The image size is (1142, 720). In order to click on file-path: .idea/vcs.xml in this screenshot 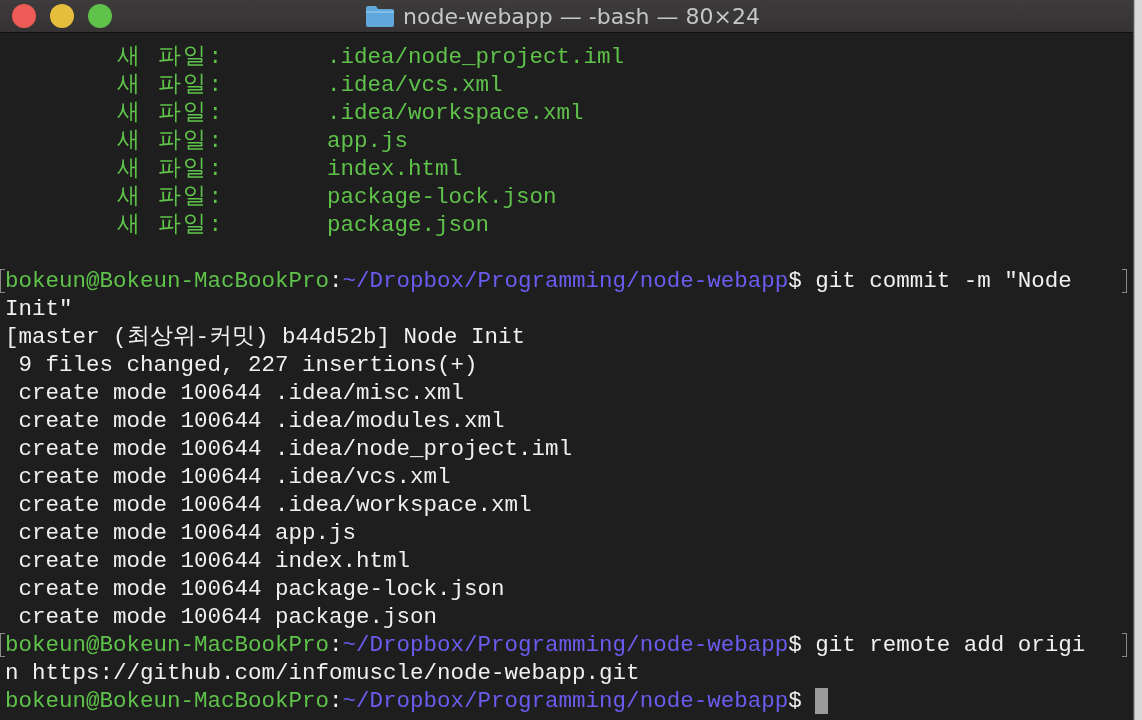, I will do `click(415, 85)`.